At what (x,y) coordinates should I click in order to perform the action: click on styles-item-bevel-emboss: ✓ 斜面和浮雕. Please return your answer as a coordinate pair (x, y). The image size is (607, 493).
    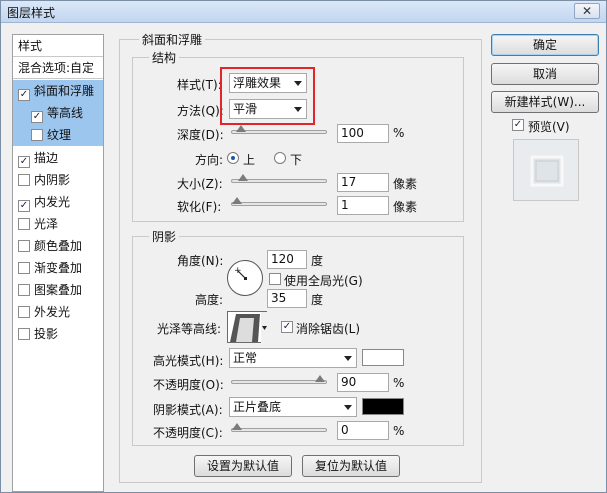
    Looking at the image, I should click on (58, 91).